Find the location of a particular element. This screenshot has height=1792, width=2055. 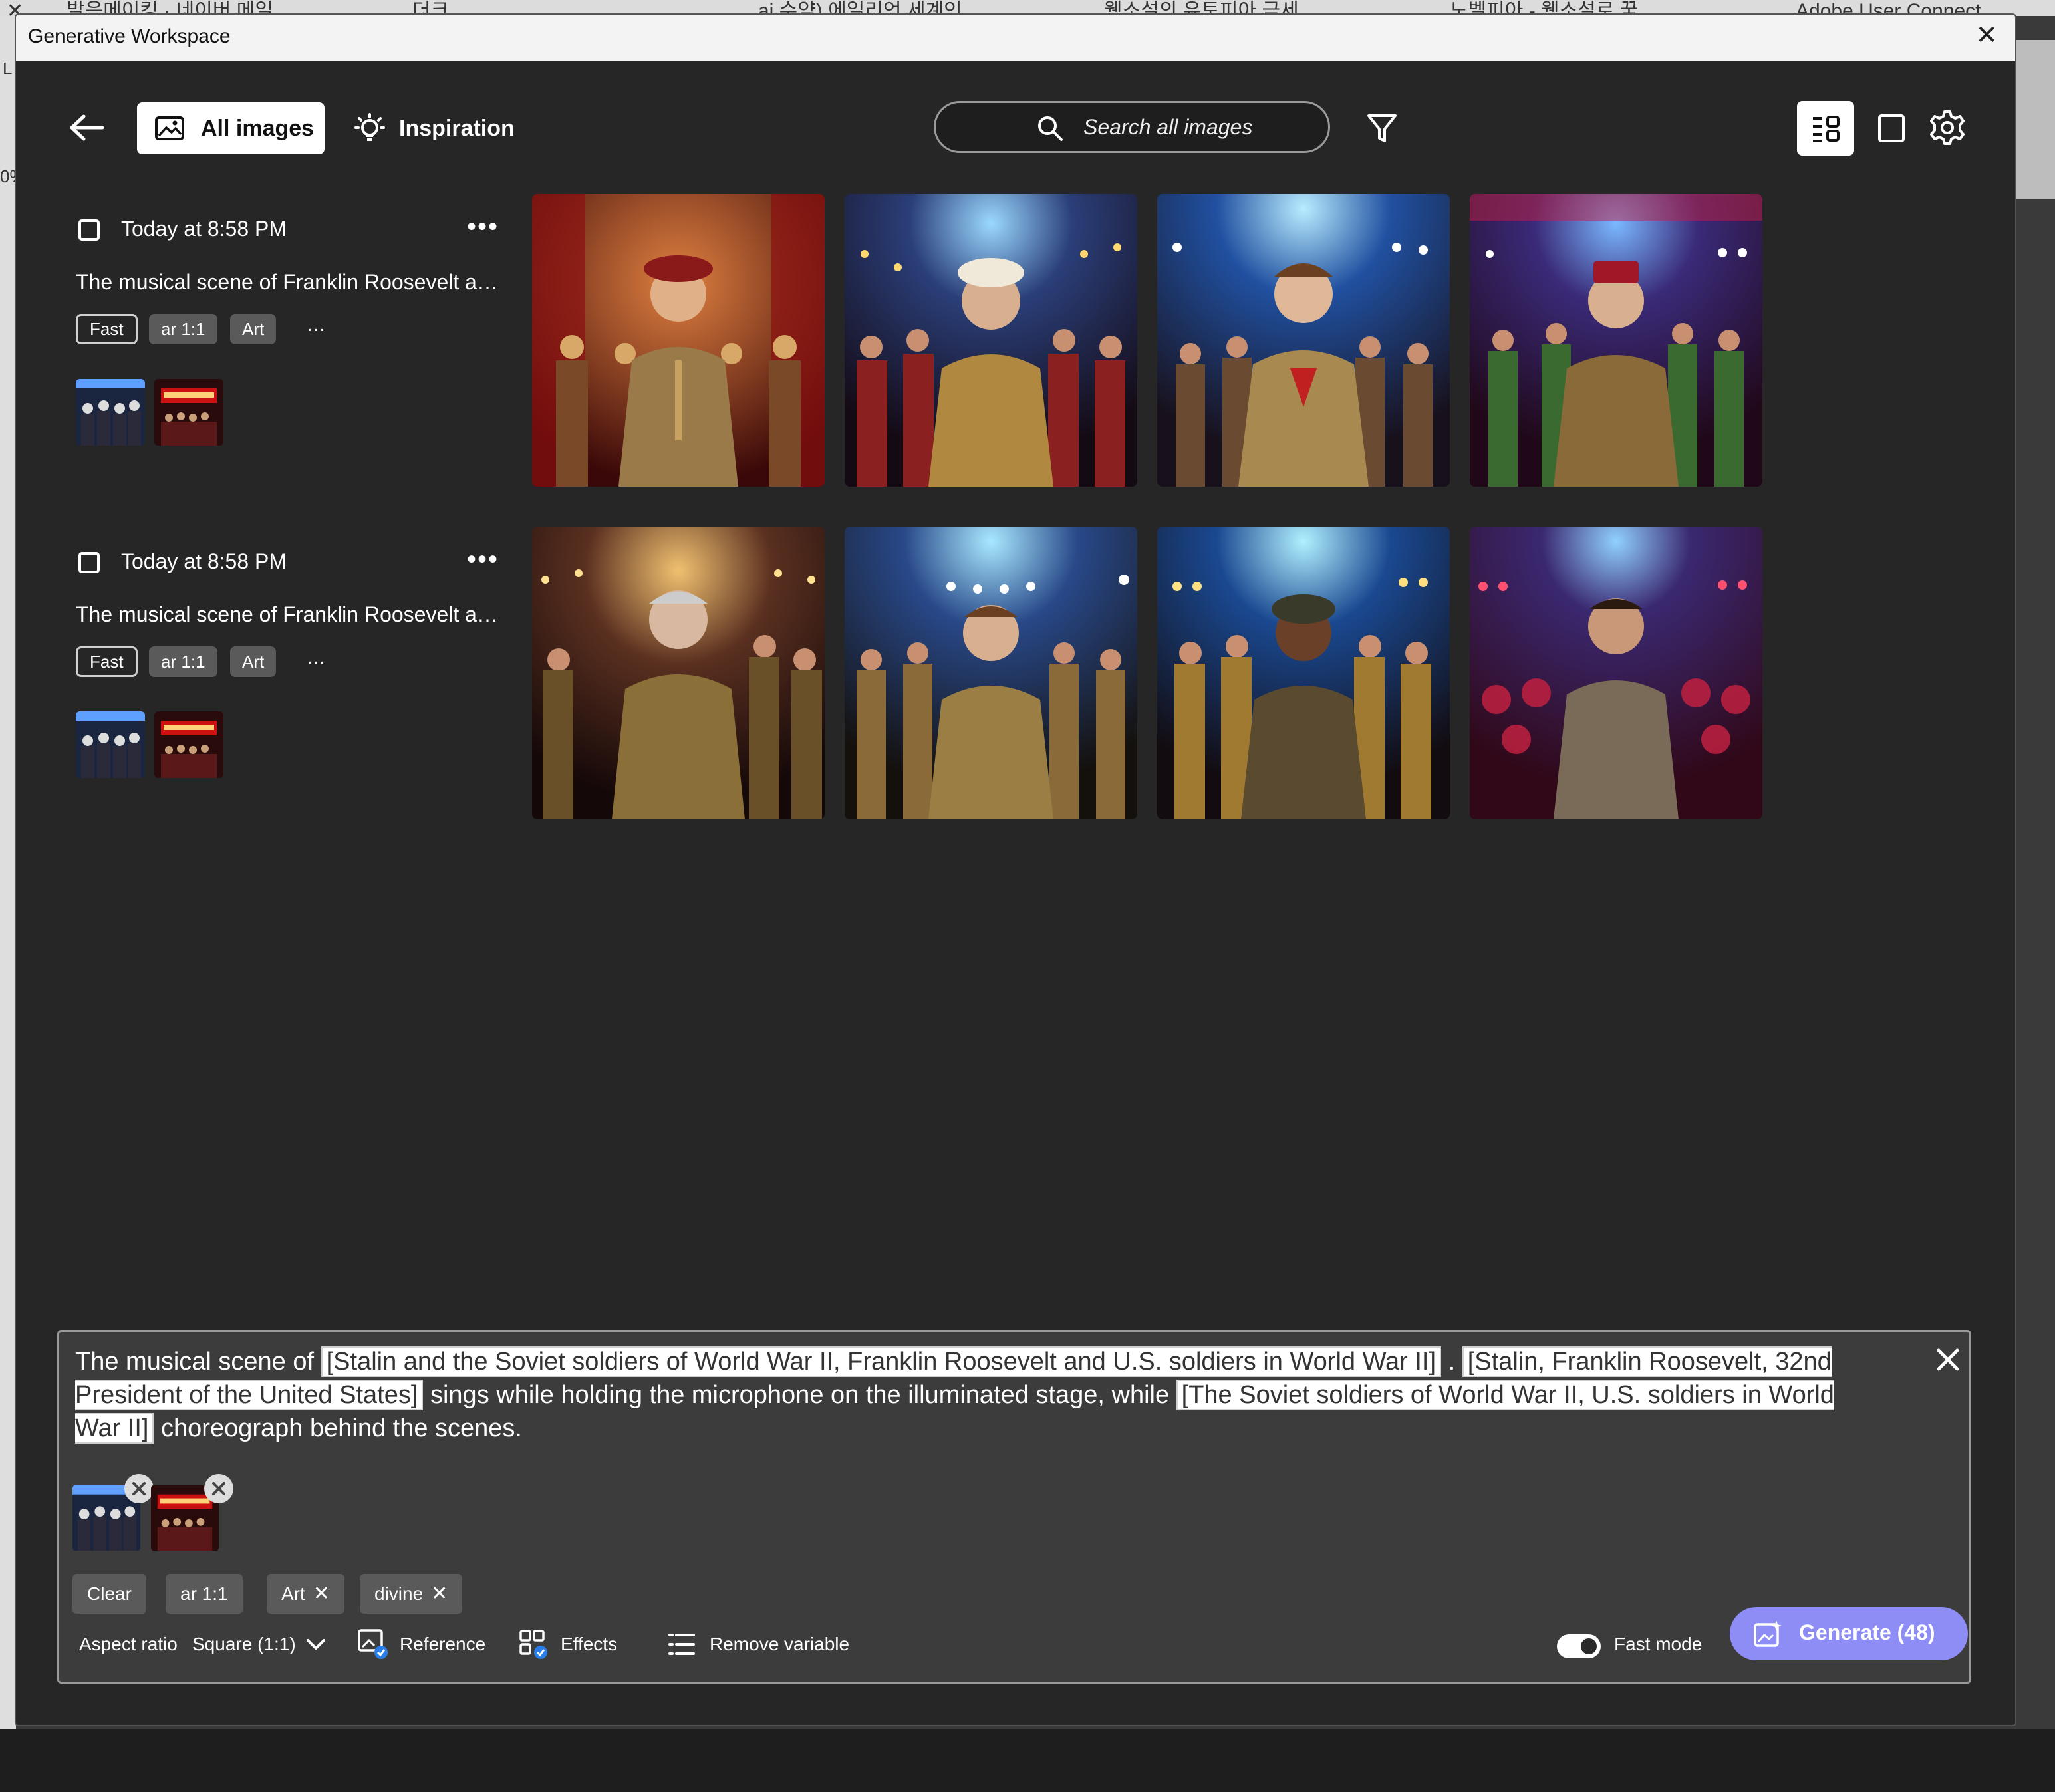

reference-button: Reference is located at coordinates (442, 1644).